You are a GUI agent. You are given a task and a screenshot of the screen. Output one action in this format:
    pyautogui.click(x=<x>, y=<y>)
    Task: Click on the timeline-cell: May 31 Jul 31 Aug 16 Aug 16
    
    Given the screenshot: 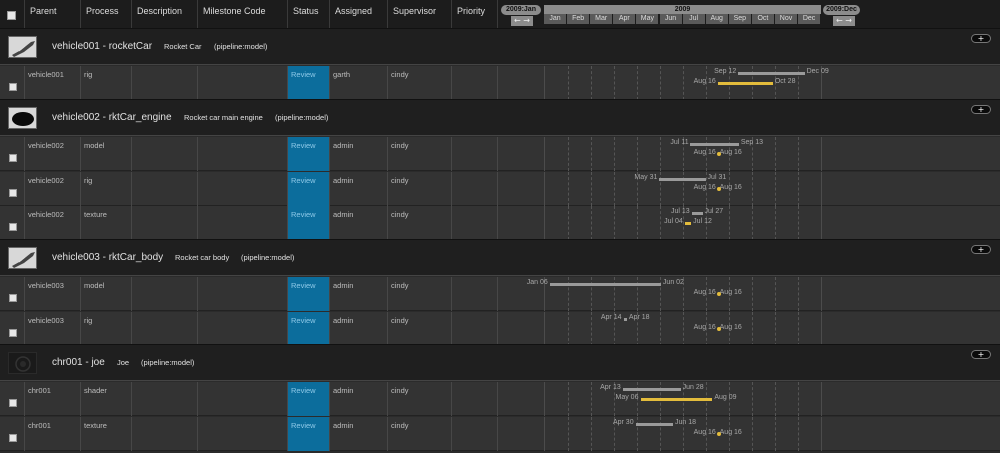 What is the action you would take?
    pyautogui.click(x=749, y=188)
    